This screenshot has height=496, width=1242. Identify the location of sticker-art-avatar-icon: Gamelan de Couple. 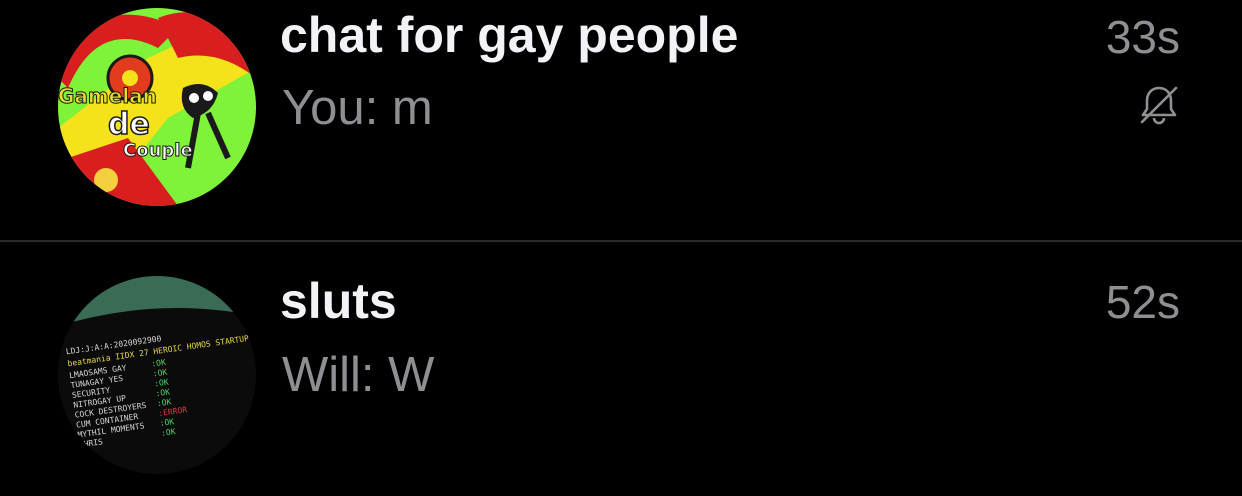
(157, 107).